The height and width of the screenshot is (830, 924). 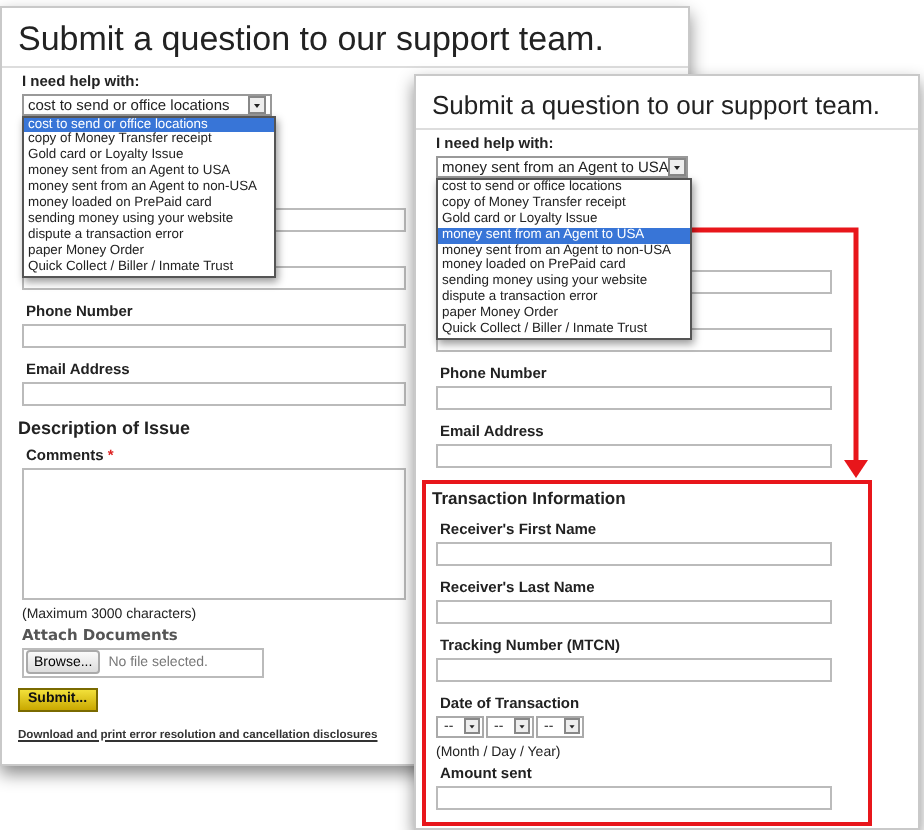 What do you see at coordinates (104, 427) in the screenshot?
I see `section-heading: Description of Issue` at bounding box center [104, 427].